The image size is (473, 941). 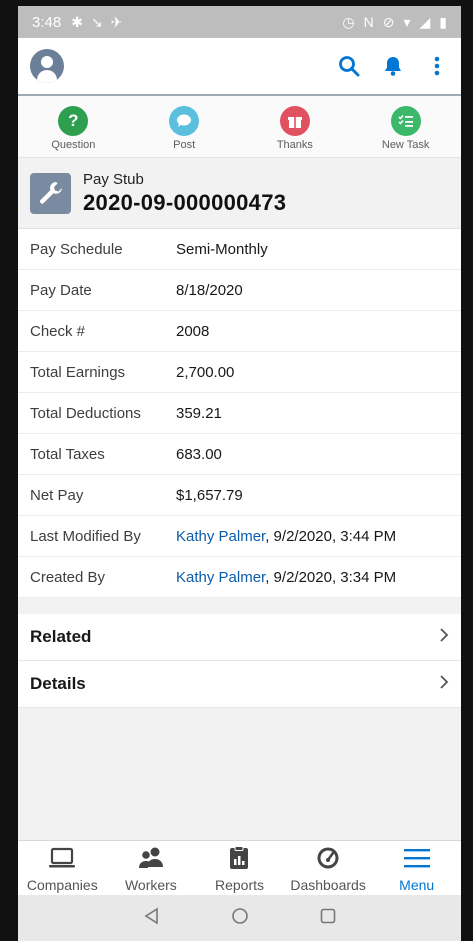 What do you see at coordinates (185, 202) in the screenshot?
I see `record-name: 2020-09-000000473` at bounding box center [185, 202].